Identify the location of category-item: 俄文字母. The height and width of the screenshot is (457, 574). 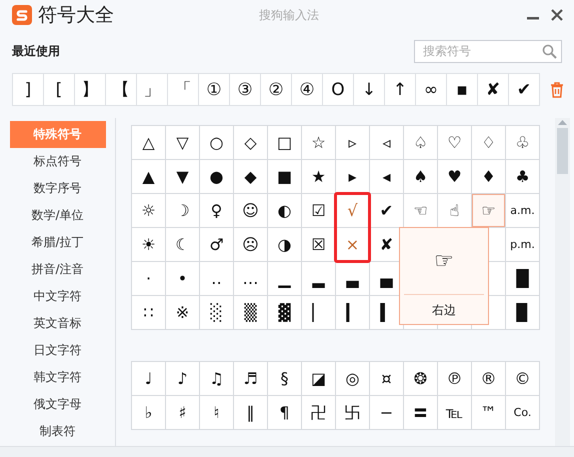
(58, 404).